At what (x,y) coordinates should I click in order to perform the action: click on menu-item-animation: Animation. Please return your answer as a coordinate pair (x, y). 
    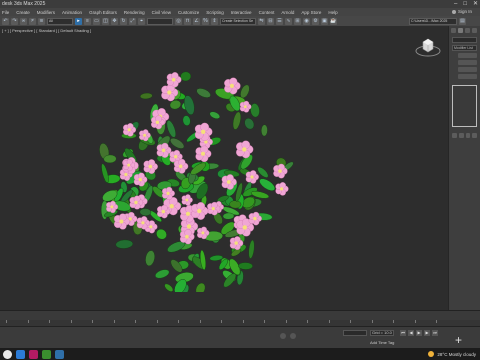
    Looking at the image, I should click on (72, 12).